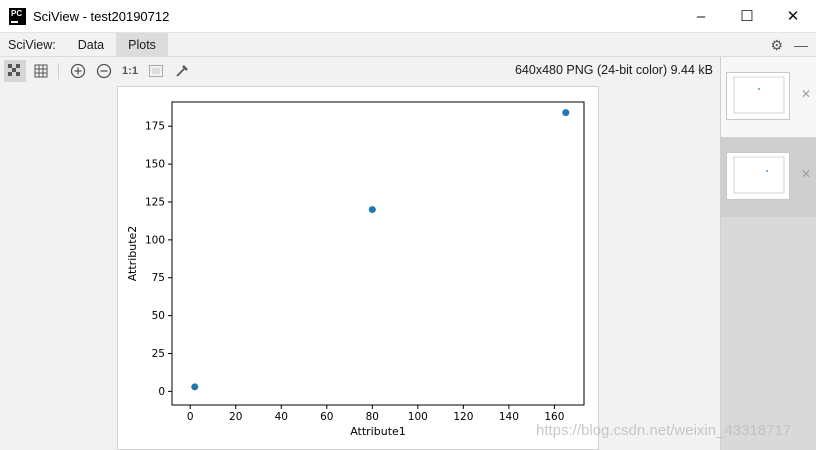 This screenshot has width=816, height=450. I want to click on x-tick-label: 20, so click(235, 417).